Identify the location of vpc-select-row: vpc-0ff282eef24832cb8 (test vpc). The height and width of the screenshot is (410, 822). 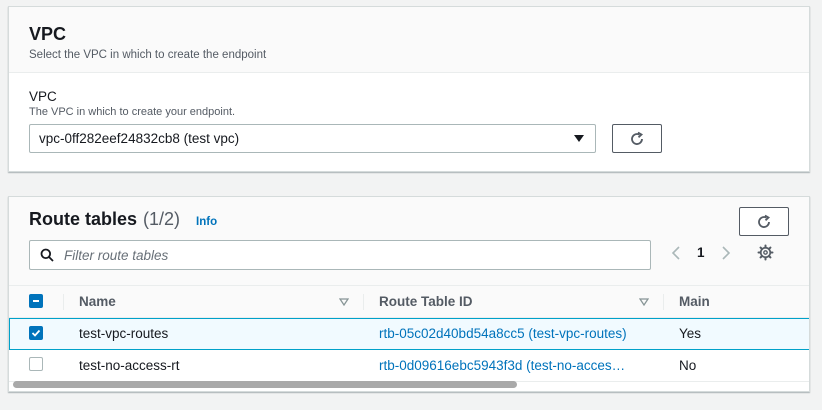
(409, 138).